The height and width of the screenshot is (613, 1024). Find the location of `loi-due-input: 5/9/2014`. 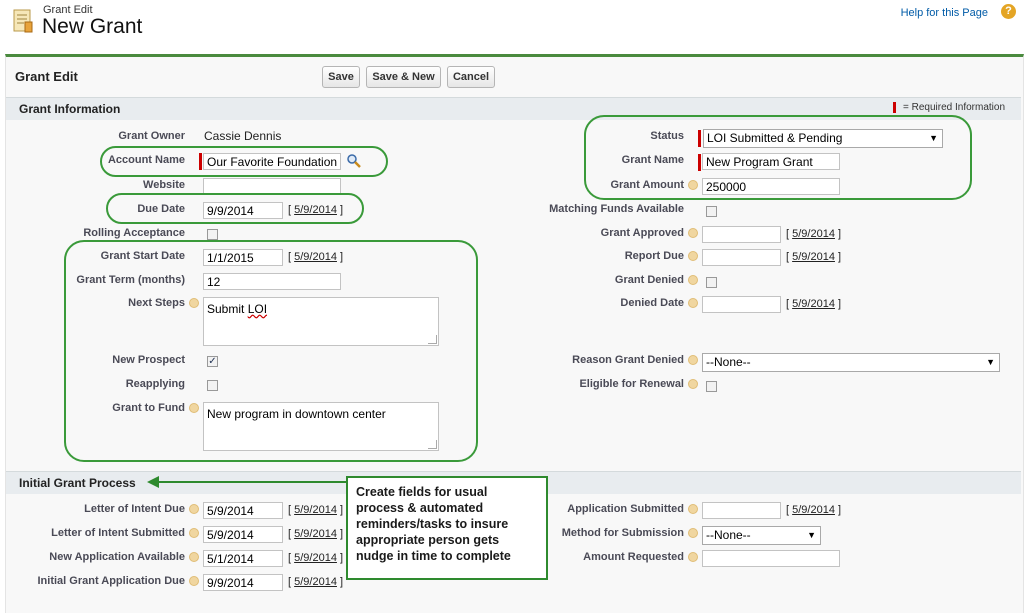

loi-due-input: 5/9/2014 is located at coordinates (243, 510).